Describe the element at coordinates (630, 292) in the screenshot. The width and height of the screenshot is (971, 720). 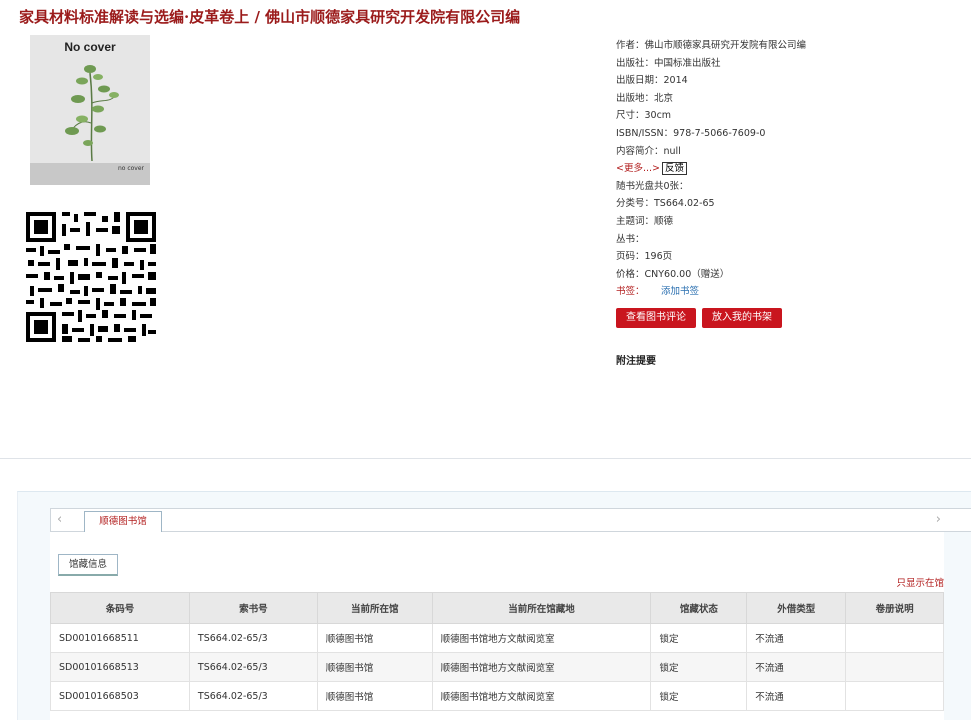
I see `bookmark-label: 书签：` at that location.